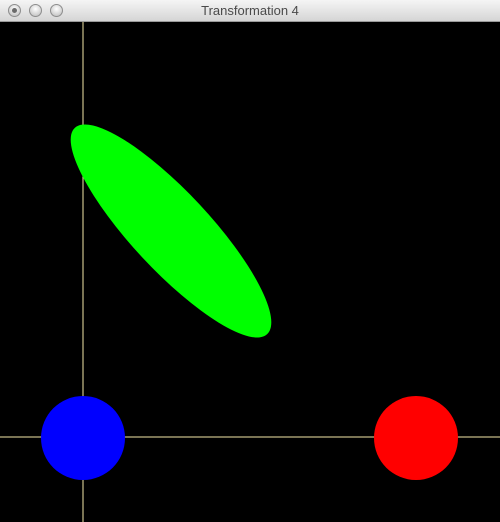 This screenshot has width=500, height=522. I want to click on window-title: Transformation 4, so click(250, 10).